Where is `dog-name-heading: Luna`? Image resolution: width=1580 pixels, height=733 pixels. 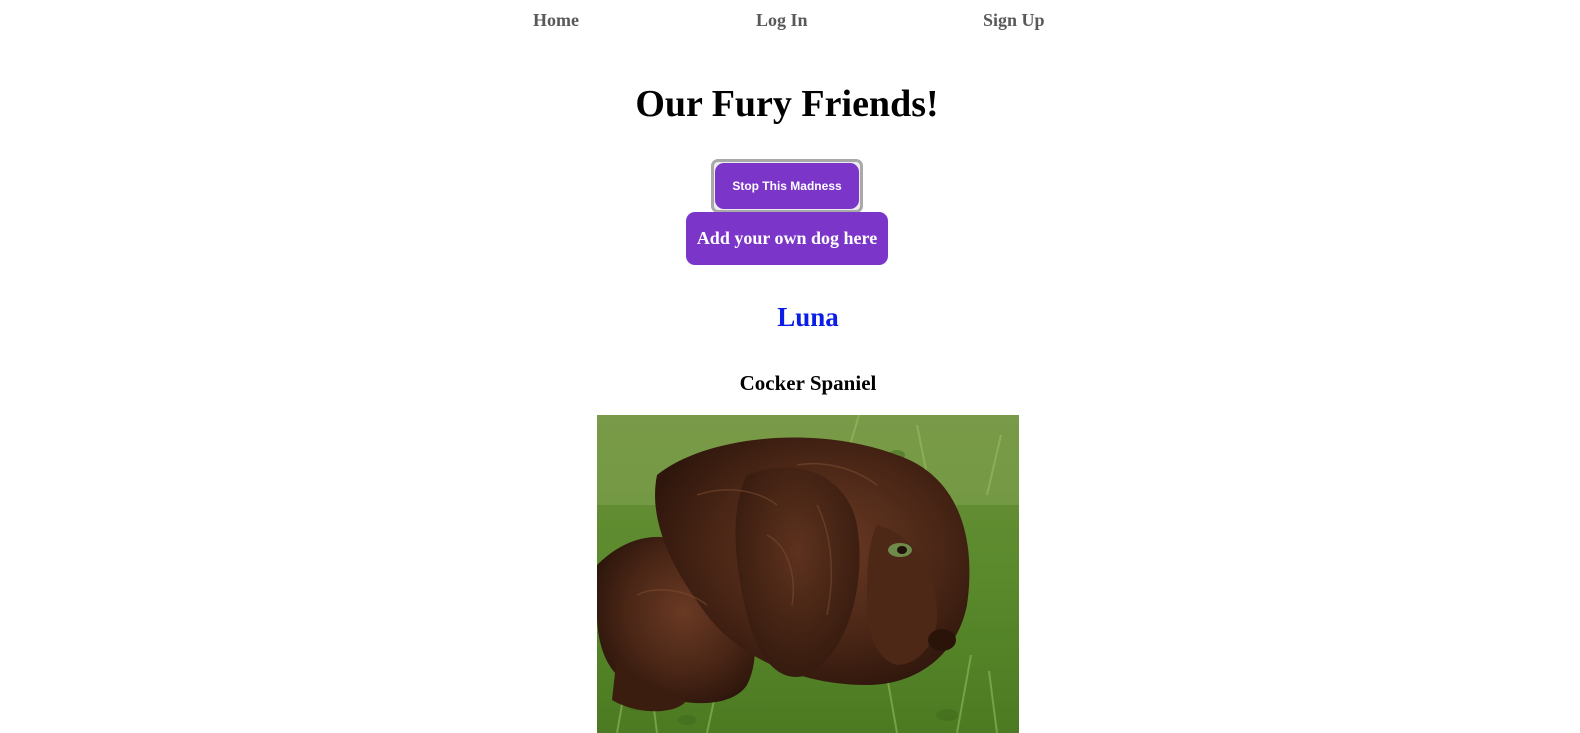
dog-name-heading: Luna is located at coordinates (790, 317).